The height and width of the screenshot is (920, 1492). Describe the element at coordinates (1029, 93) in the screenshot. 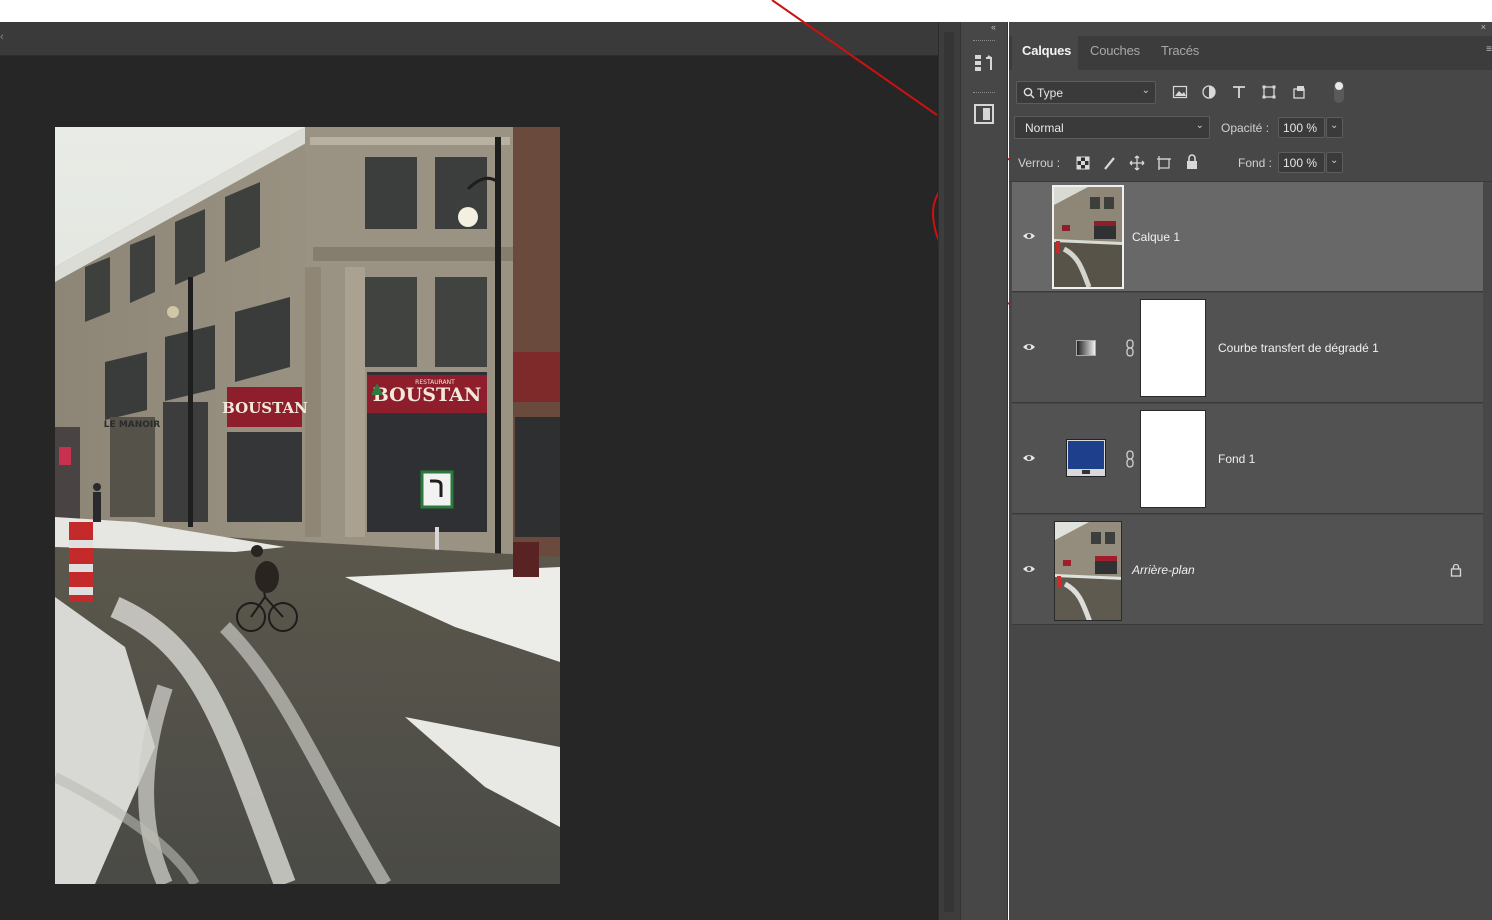

I see `search-icon` at that location.